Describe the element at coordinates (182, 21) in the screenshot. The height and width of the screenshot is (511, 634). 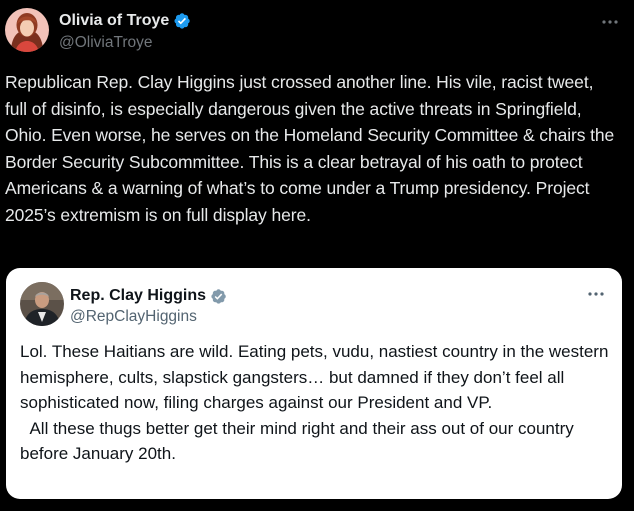
I see `verified-badge-icon` at that location.